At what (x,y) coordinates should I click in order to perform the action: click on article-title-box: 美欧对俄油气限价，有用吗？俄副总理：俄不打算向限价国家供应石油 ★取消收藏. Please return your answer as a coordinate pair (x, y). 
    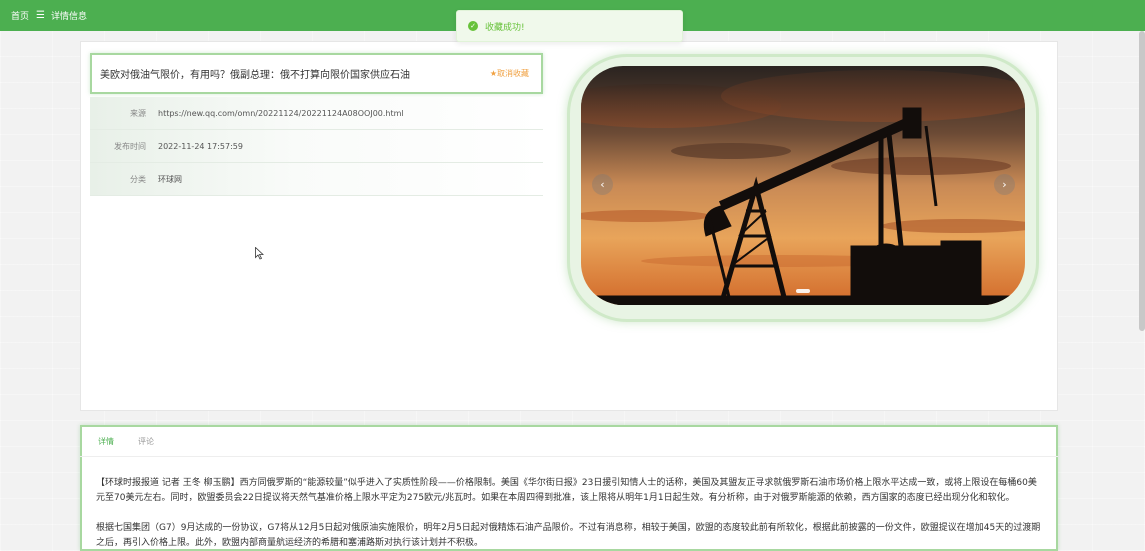
    Looking at the image, I should click on (316, 73).